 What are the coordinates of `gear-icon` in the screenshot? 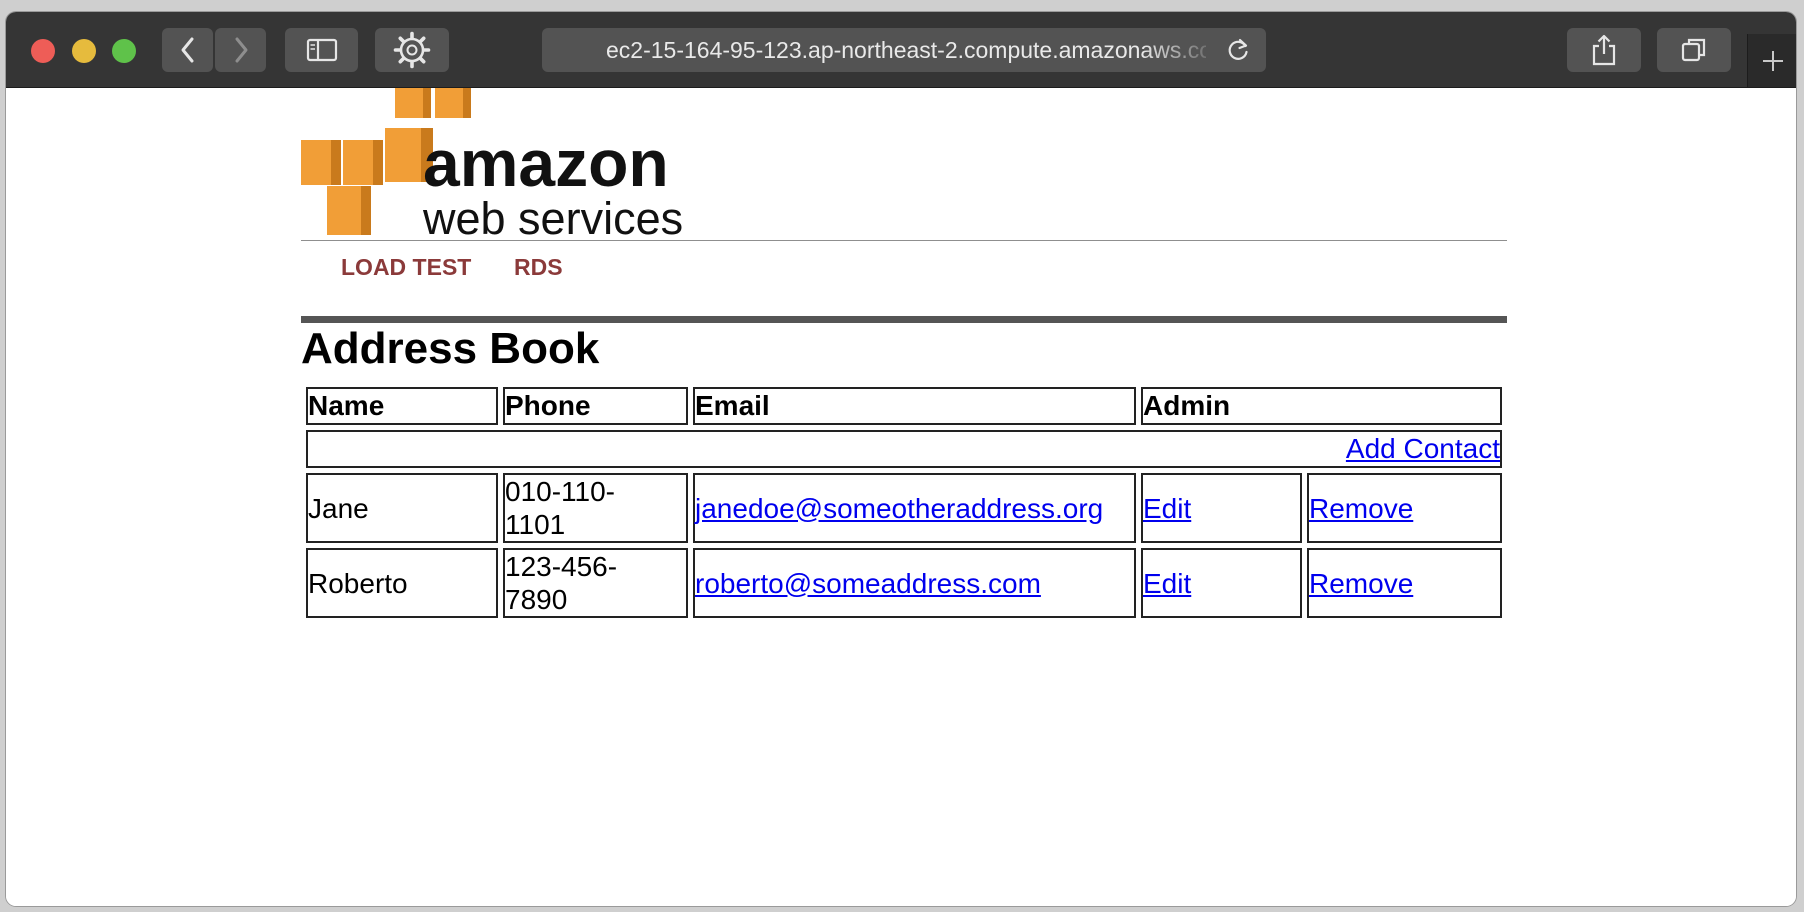 It's located at (412, 50).